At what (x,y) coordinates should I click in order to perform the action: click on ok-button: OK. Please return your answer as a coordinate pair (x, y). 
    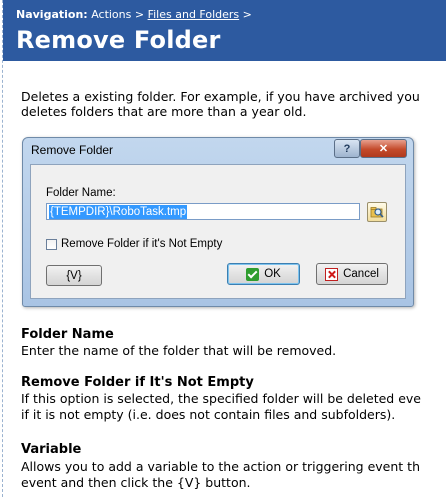
    Looking at the image, I should click on (263, 274).